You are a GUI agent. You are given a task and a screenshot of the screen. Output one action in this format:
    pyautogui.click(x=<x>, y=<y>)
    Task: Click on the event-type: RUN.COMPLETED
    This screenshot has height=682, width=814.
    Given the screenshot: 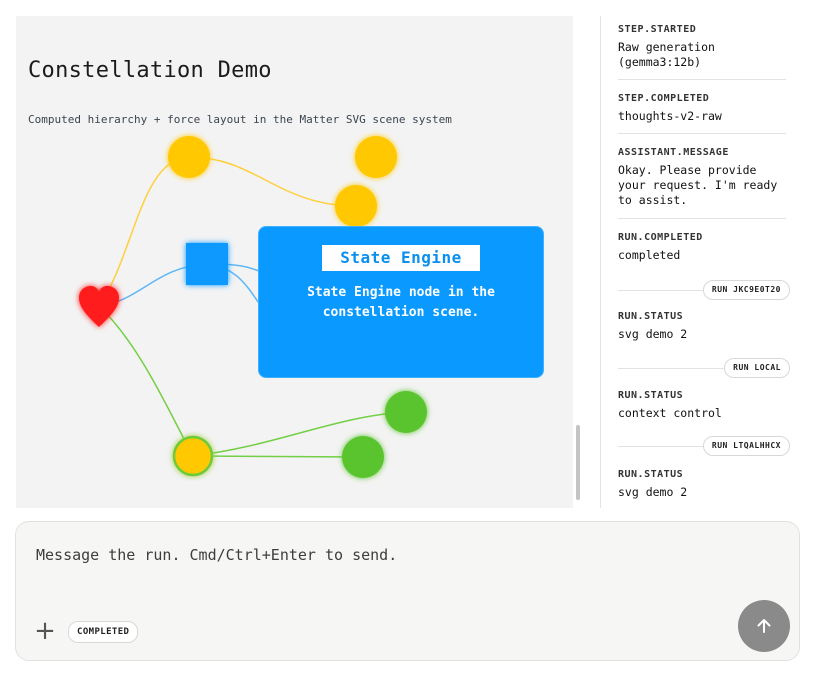 What is the action you would take?
    pyautogui.click(x=660, y=237)
    